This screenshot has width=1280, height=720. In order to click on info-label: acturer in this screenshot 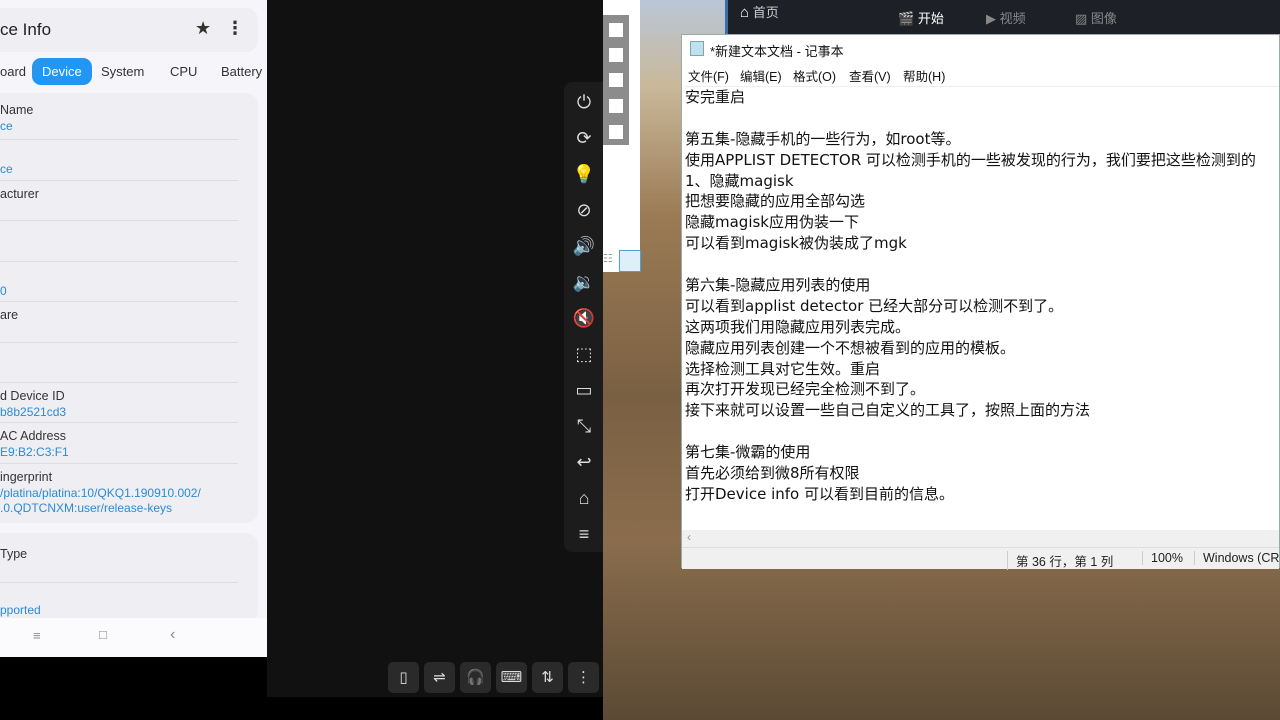, I will do `click(19, 194)`.